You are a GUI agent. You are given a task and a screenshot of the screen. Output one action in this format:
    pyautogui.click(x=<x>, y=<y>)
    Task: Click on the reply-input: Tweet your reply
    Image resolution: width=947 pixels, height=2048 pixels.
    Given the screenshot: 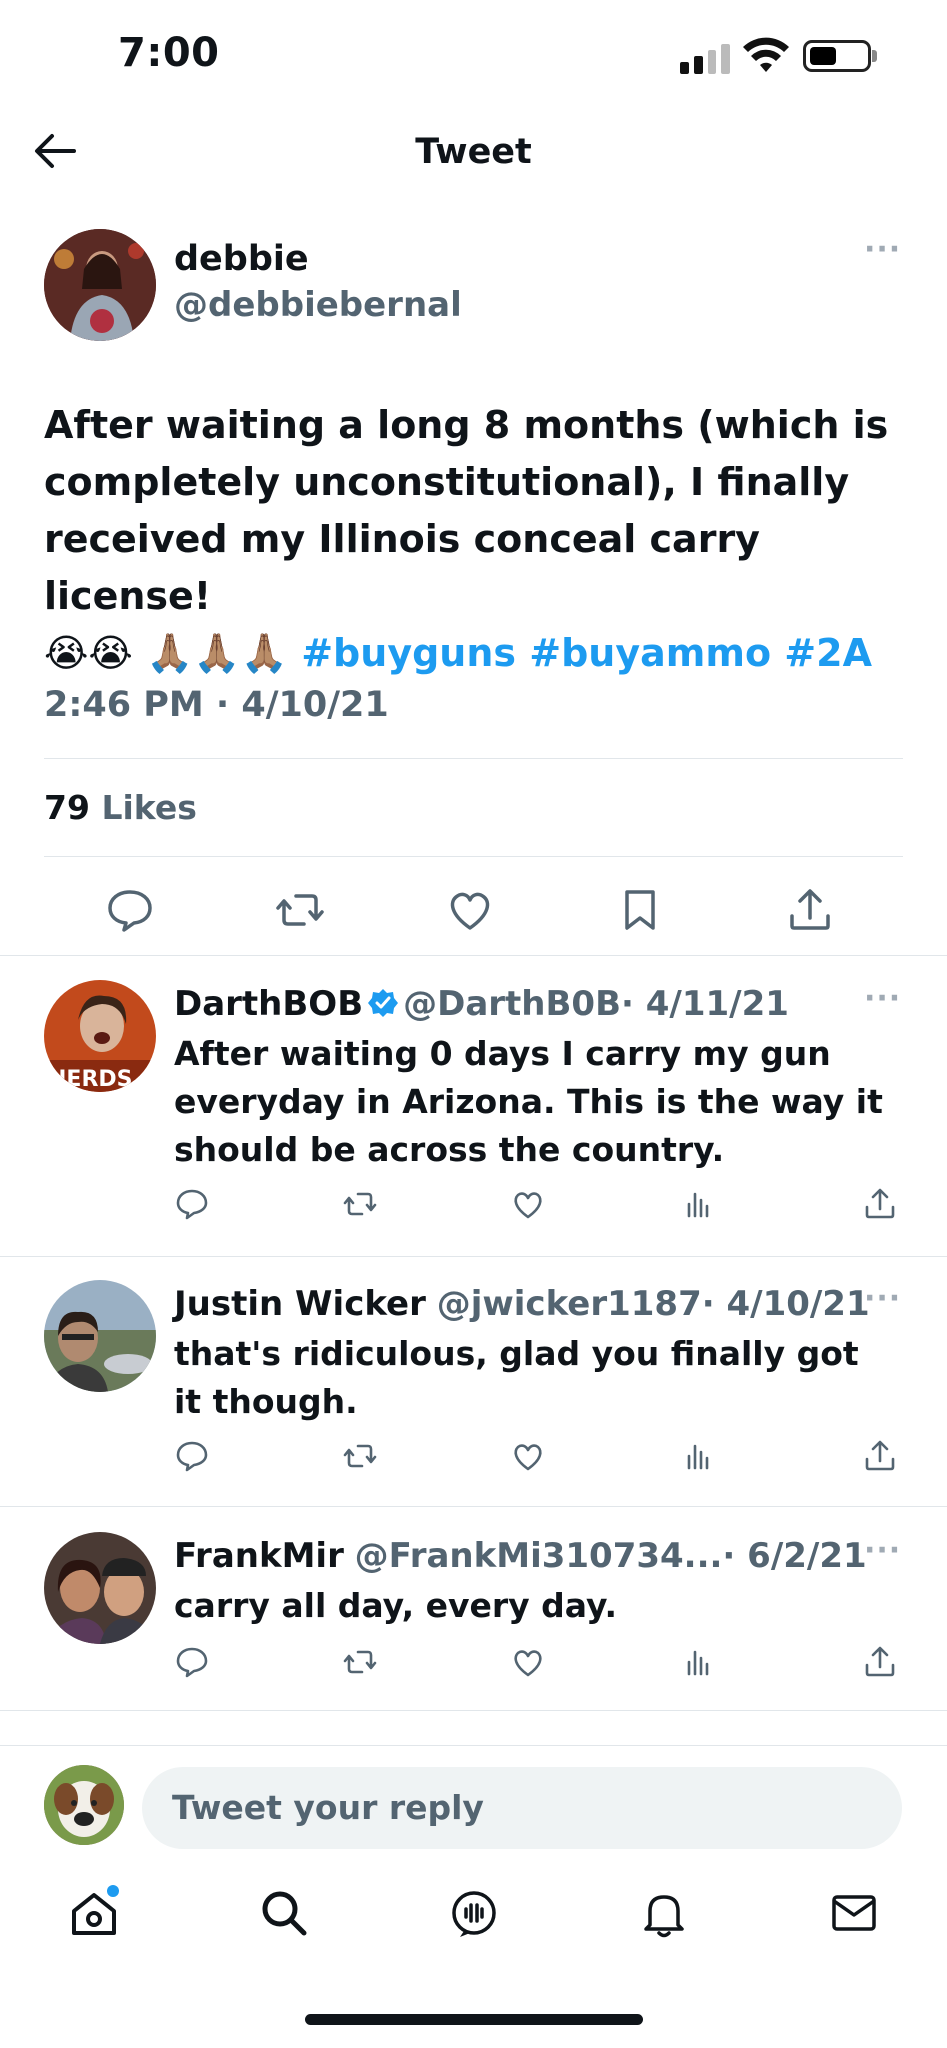 What is the action you would take?
    pyautogui.click(x=522, y=1808)
    